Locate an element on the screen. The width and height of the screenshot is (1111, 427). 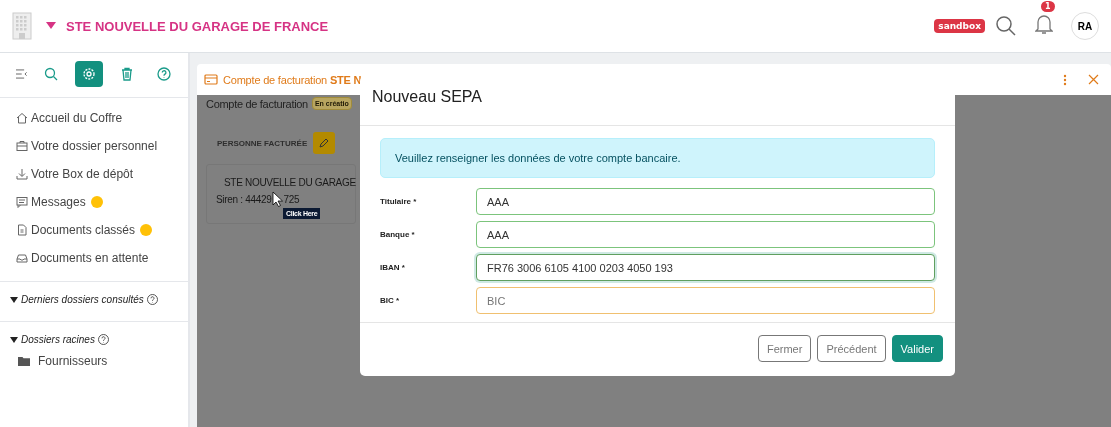
section-title: Derniers dossiers consultés is located at coordinates (82, 299).